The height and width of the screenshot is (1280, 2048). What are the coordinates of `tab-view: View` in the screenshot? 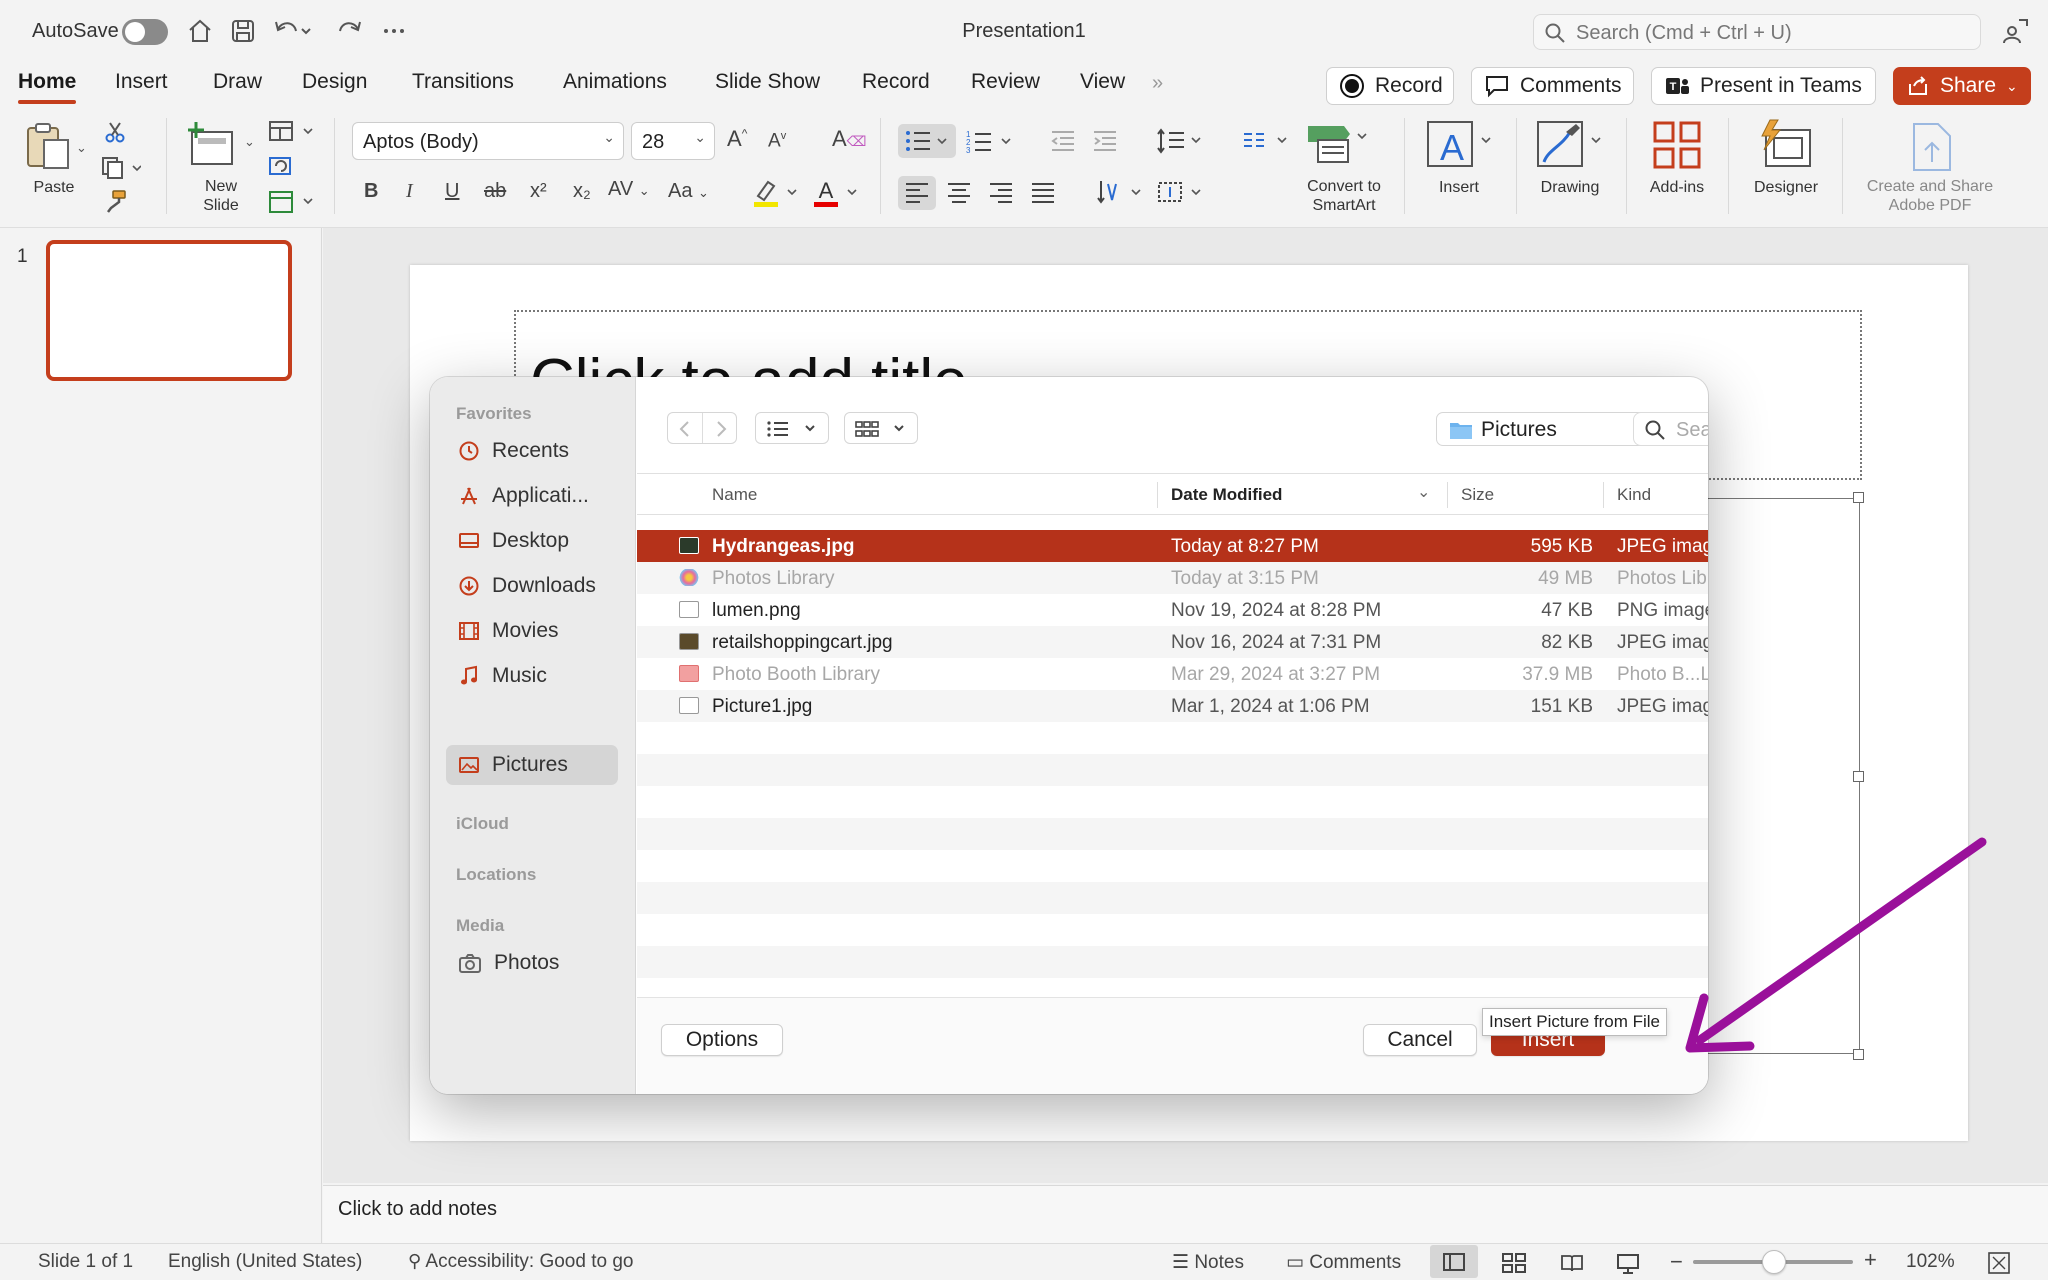 It's located at (1102, 82).